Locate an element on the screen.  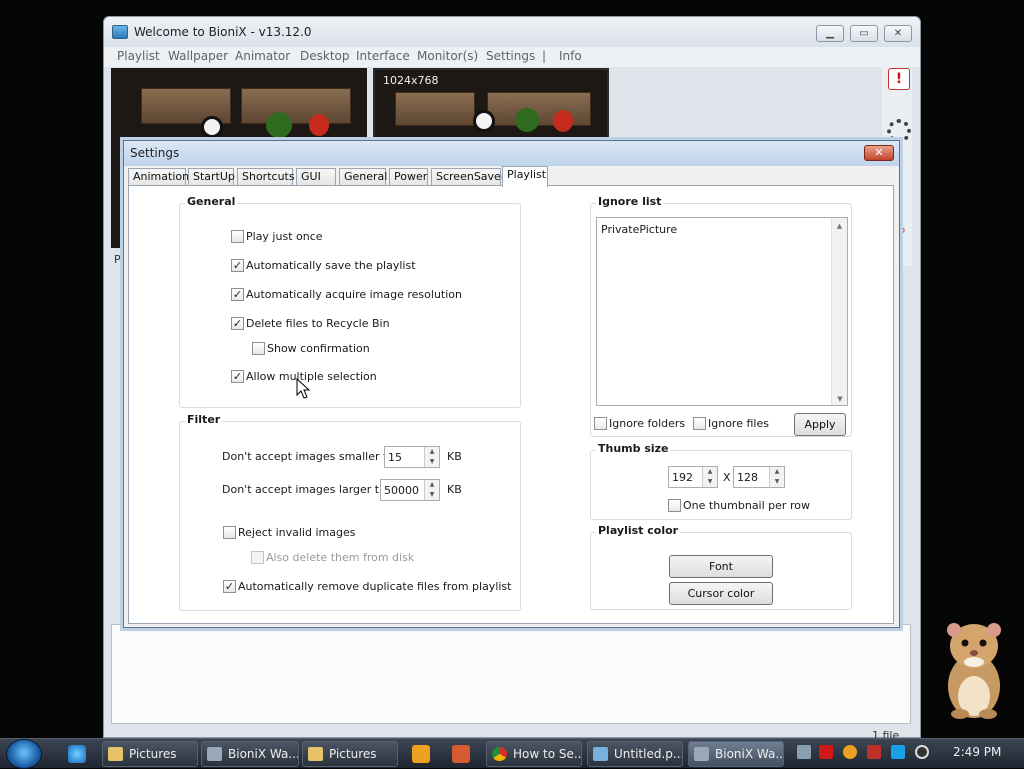
menu-settings: Settings is located at coordinates (510, 56).